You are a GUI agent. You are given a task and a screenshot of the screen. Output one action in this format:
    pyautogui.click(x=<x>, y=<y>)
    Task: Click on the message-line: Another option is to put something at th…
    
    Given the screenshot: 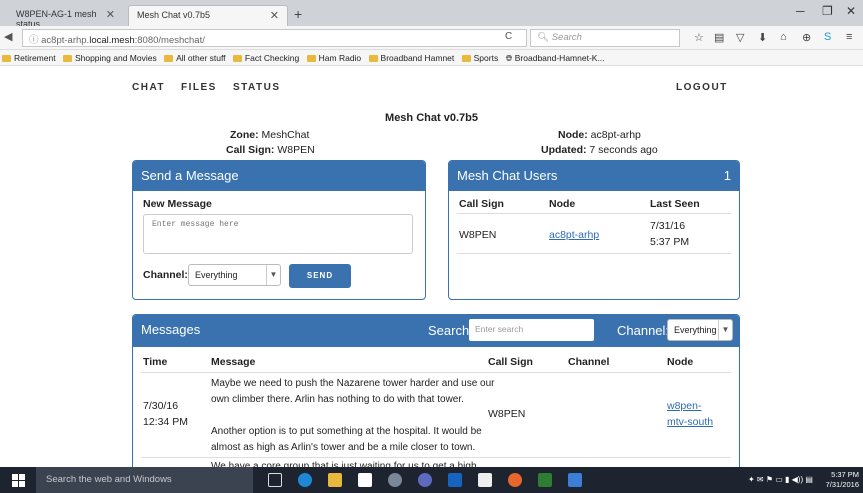 What is the action you would take?
    pyautogui.click(x=346, y=431)
    